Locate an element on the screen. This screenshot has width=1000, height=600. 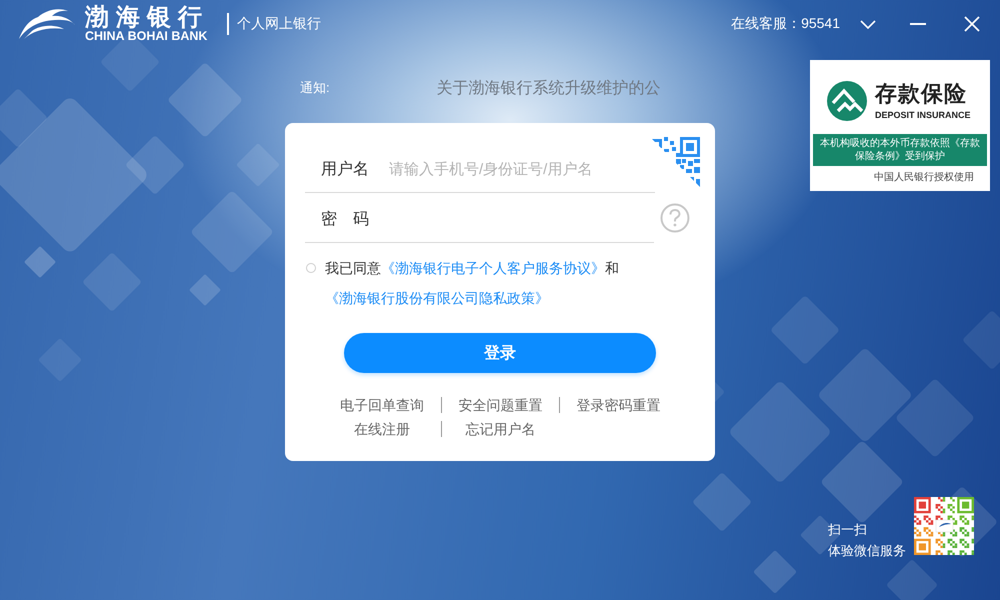
authorization-note: 中国人民银行授权使用 is located at coordinates (924, 178).